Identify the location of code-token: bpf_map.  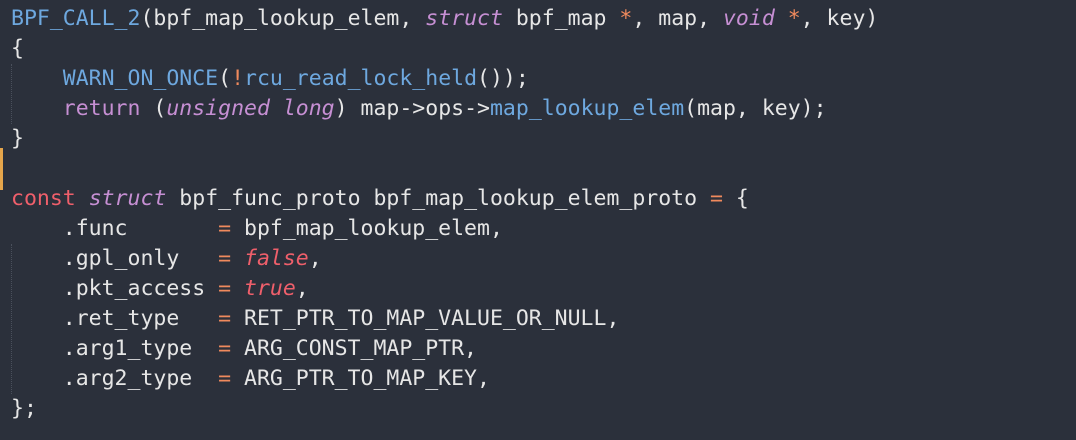
(561, 18).